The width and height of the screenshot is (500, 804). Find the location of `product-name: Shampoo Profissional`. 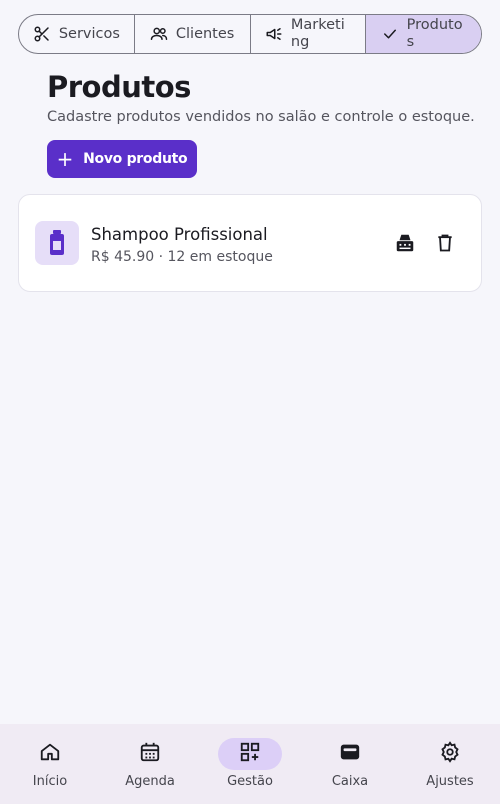

product-name: Shampoo Profissional is located at coordinates (179, 234).